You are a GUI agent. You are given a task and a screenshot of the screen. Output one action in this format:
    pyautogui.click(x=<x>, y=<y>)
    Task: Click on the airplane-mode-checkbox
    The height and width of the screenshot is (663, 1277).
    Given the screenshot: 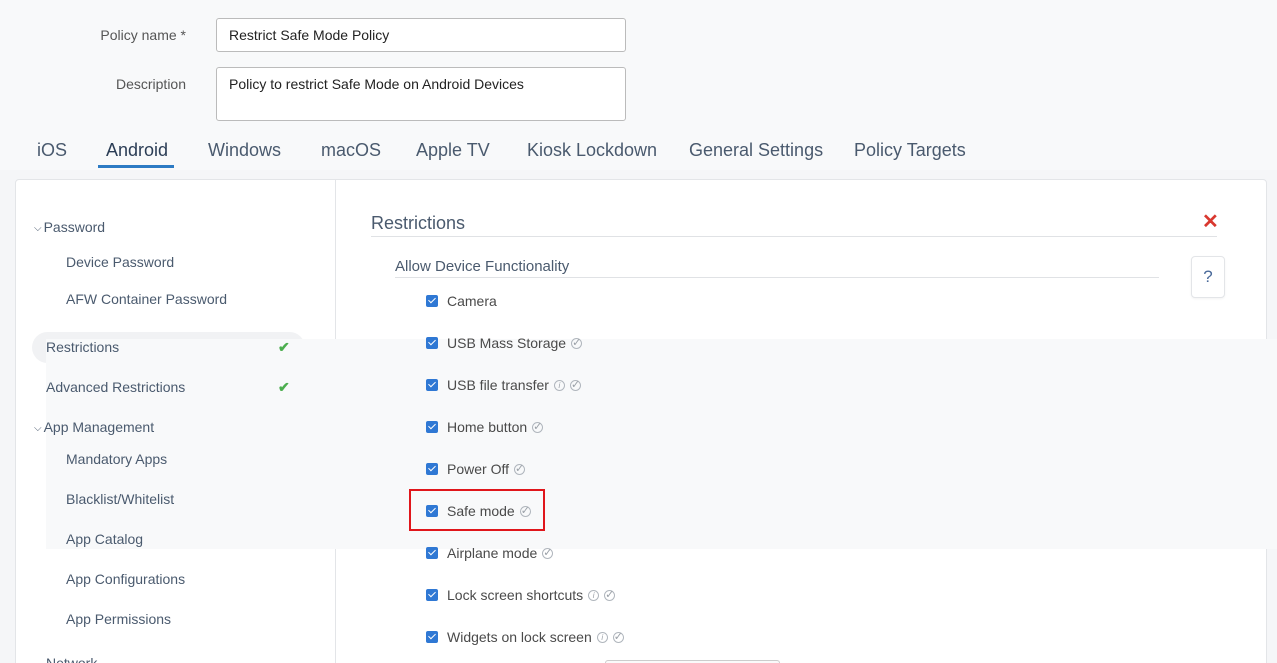 What is the action you would take?
    pyautogui.click(x=432, y=553)
    